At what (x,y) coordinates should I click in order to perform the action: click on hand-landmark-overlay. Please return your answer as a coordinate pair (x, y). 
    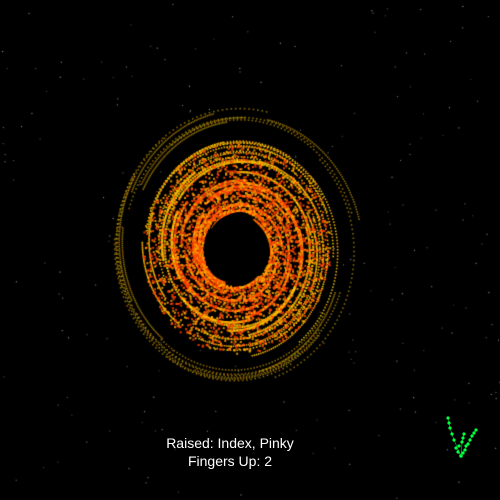
    Looking at the image, I should click on (462, 437).